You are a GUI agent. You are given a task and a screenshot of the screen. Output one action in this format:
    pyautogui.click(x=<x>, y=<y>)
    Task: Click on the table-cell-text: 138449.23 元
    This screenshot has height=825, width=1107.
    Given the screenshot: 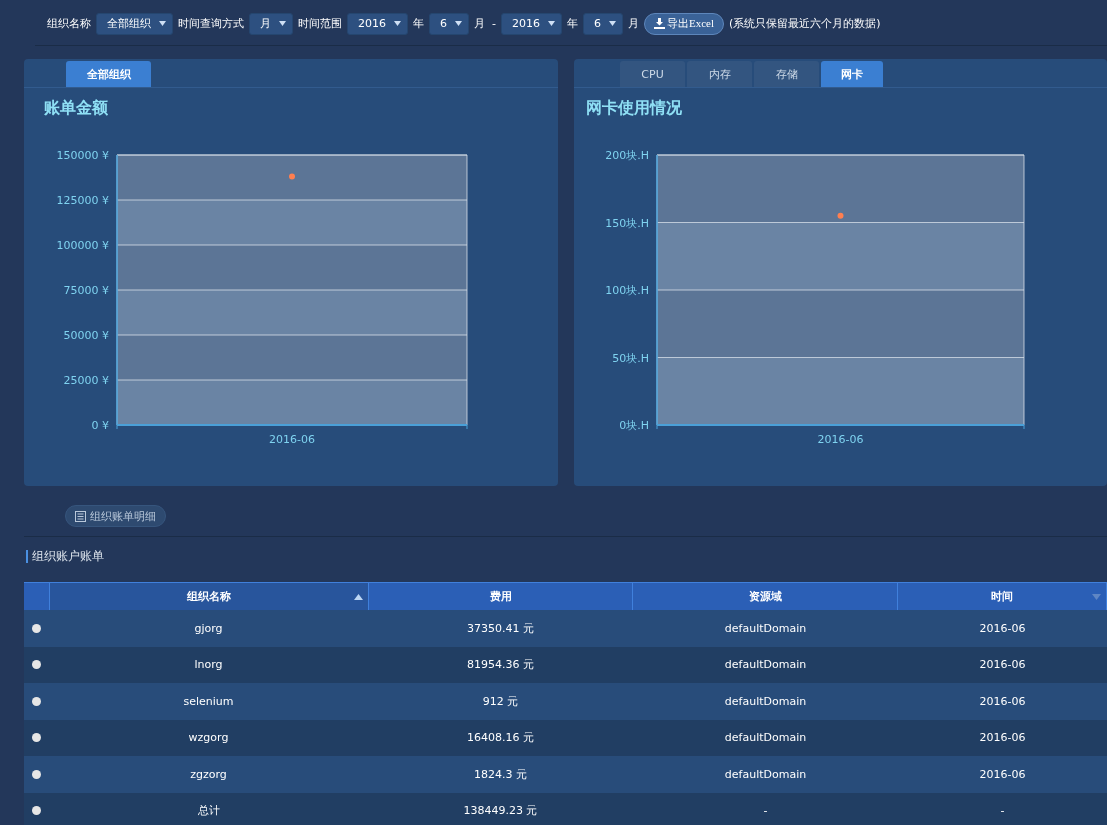 What is the action you would take?
    pyautogui.click(x=500, y=811)
    